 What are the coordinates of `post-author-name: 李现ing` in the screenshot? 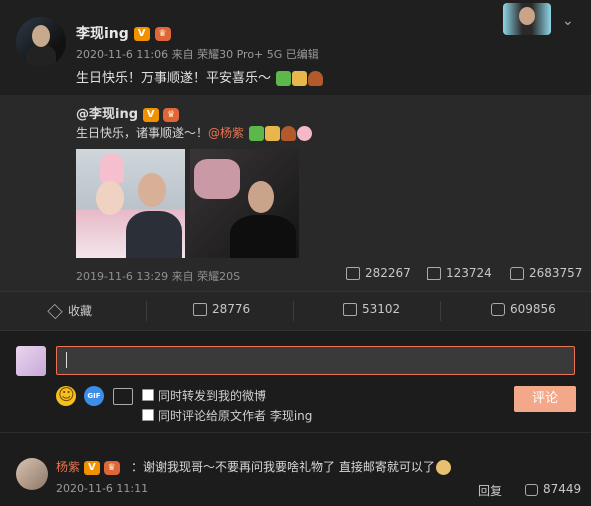 It's located at (102, 34).